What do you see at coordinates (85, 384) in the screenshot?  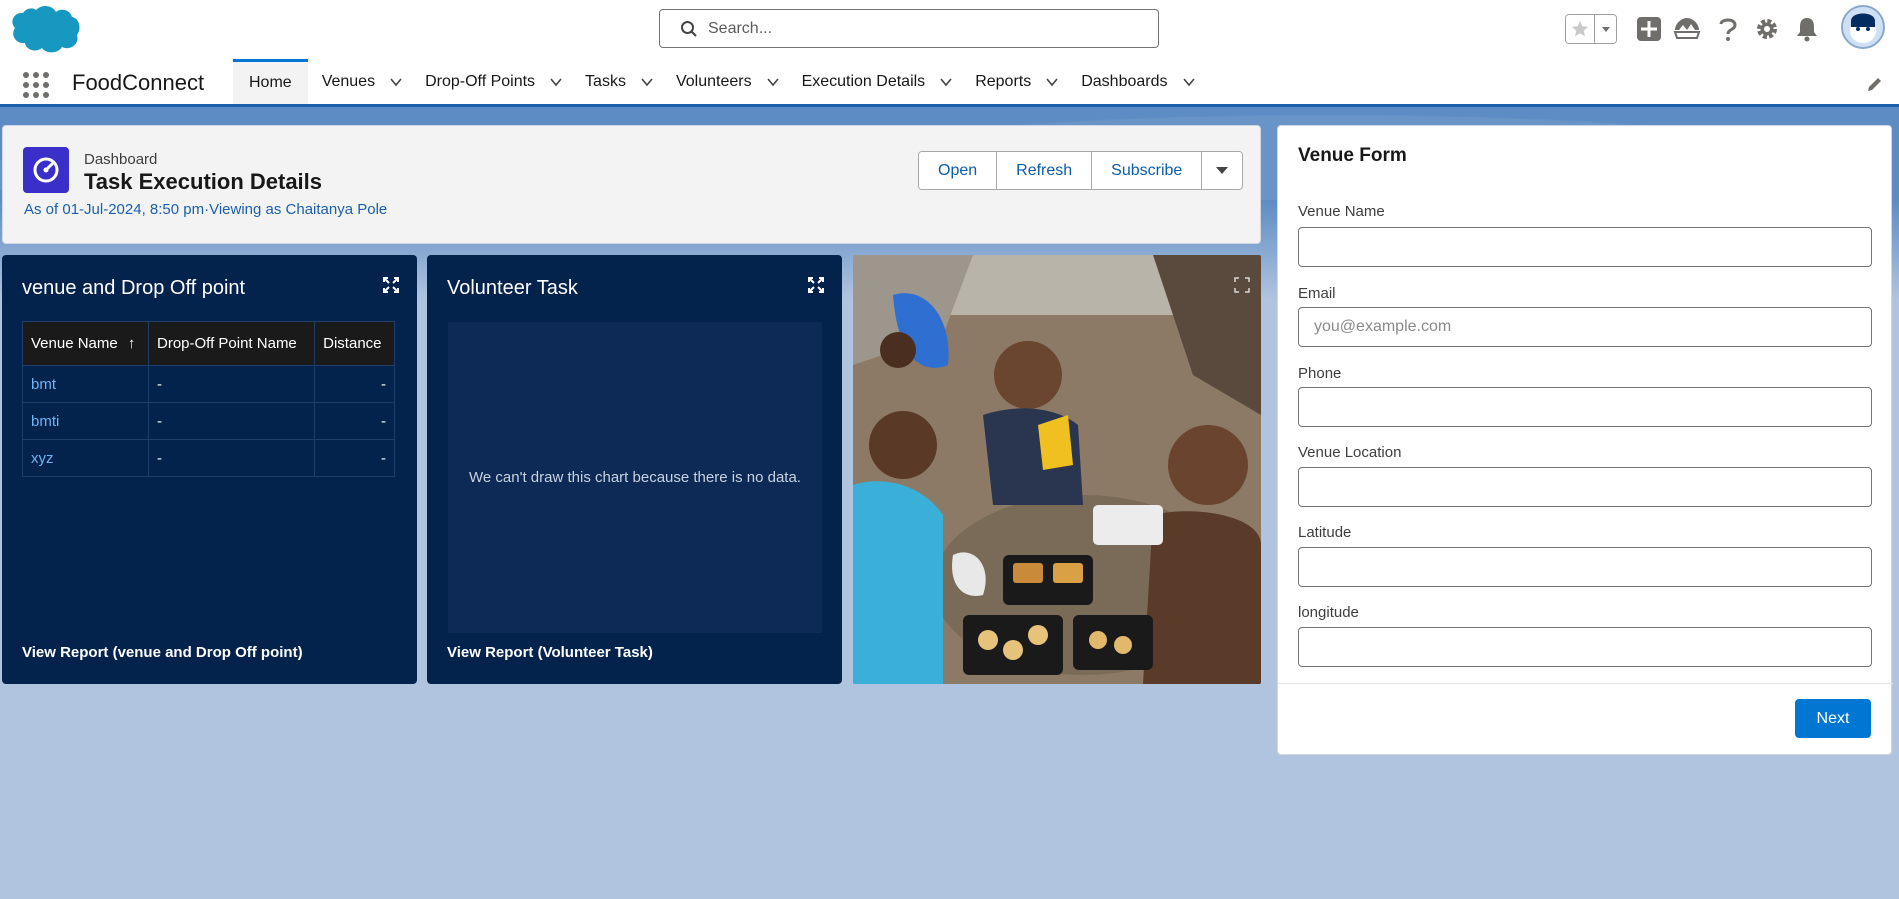 I see `venue-link: bmt` at bounding box center [85, 384].